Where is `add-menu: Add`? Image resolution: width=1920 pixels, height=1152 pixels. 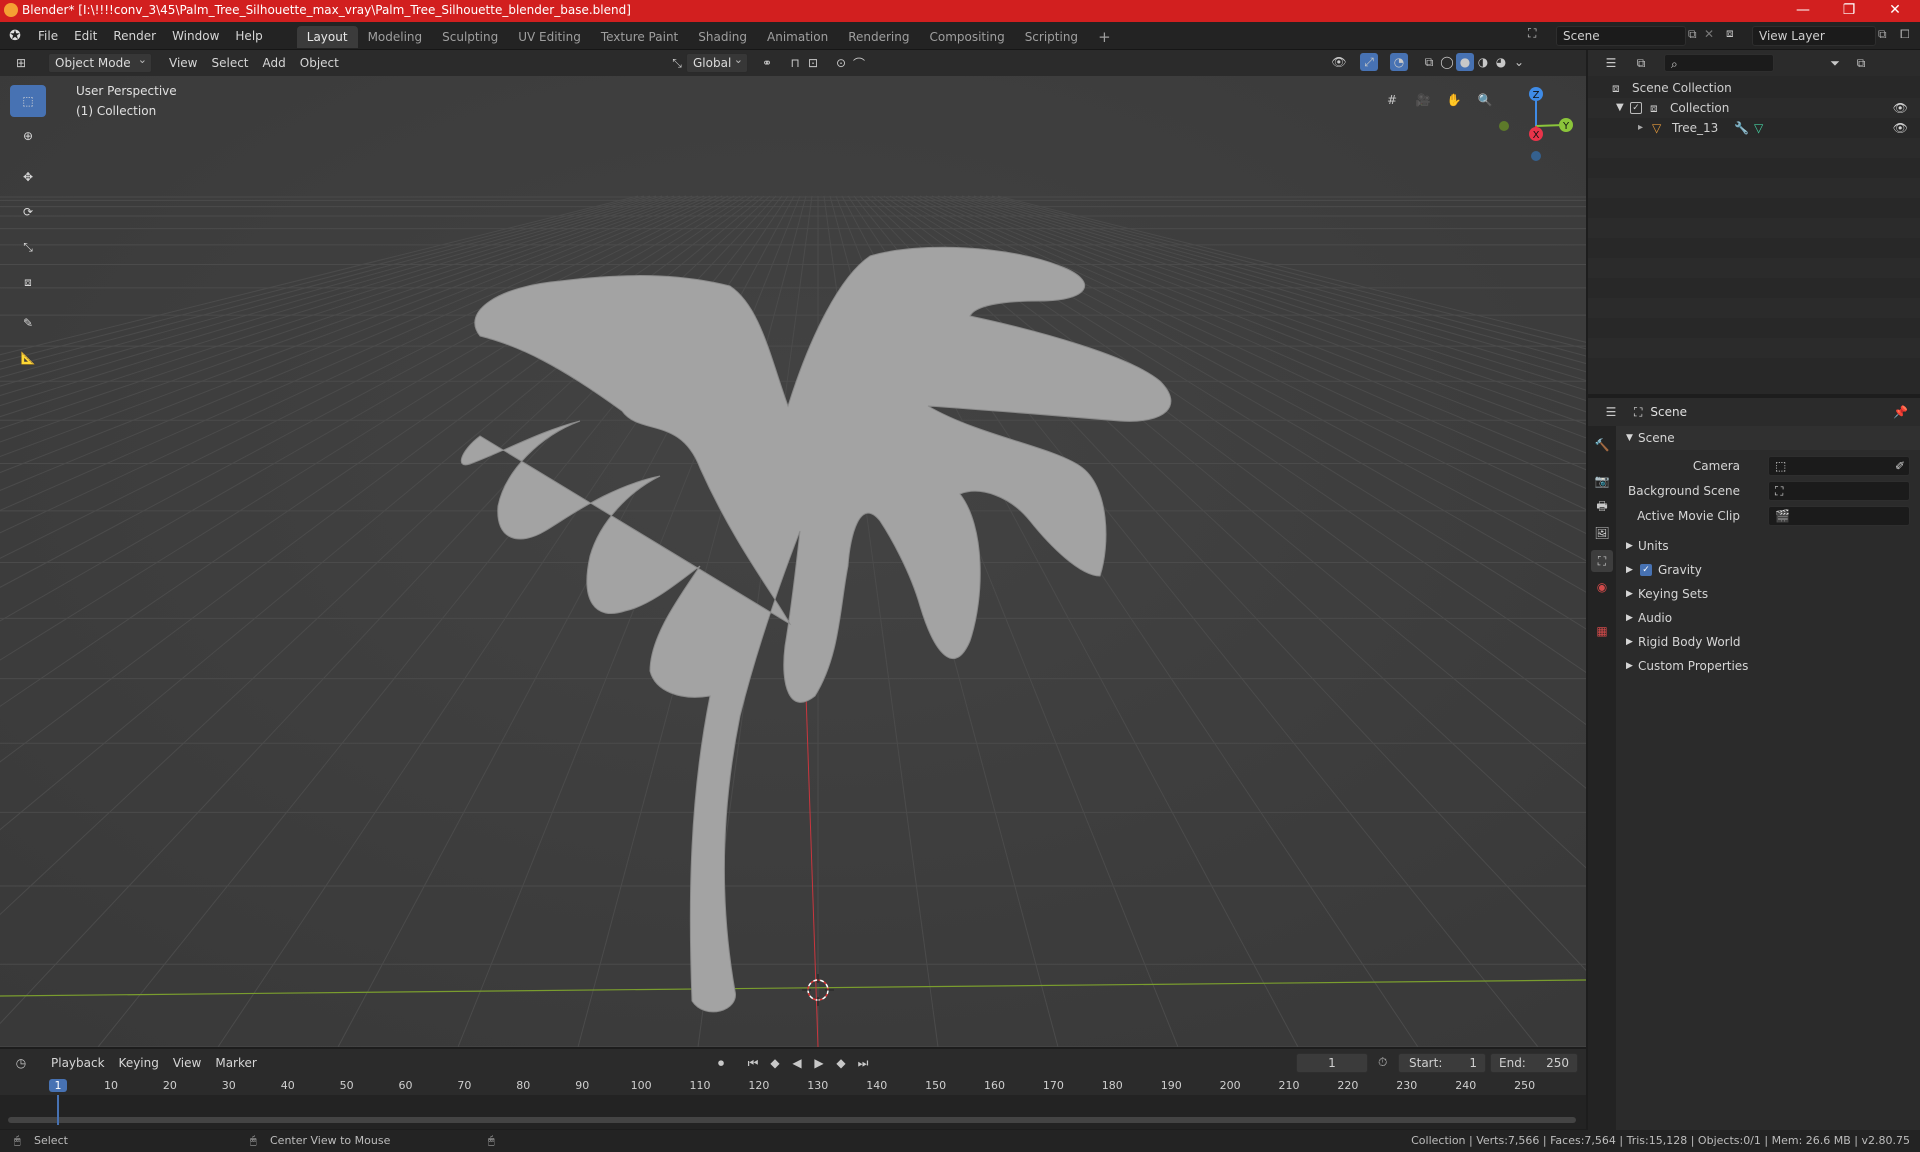 add-menu: Add is located at coordinates (274, 63).